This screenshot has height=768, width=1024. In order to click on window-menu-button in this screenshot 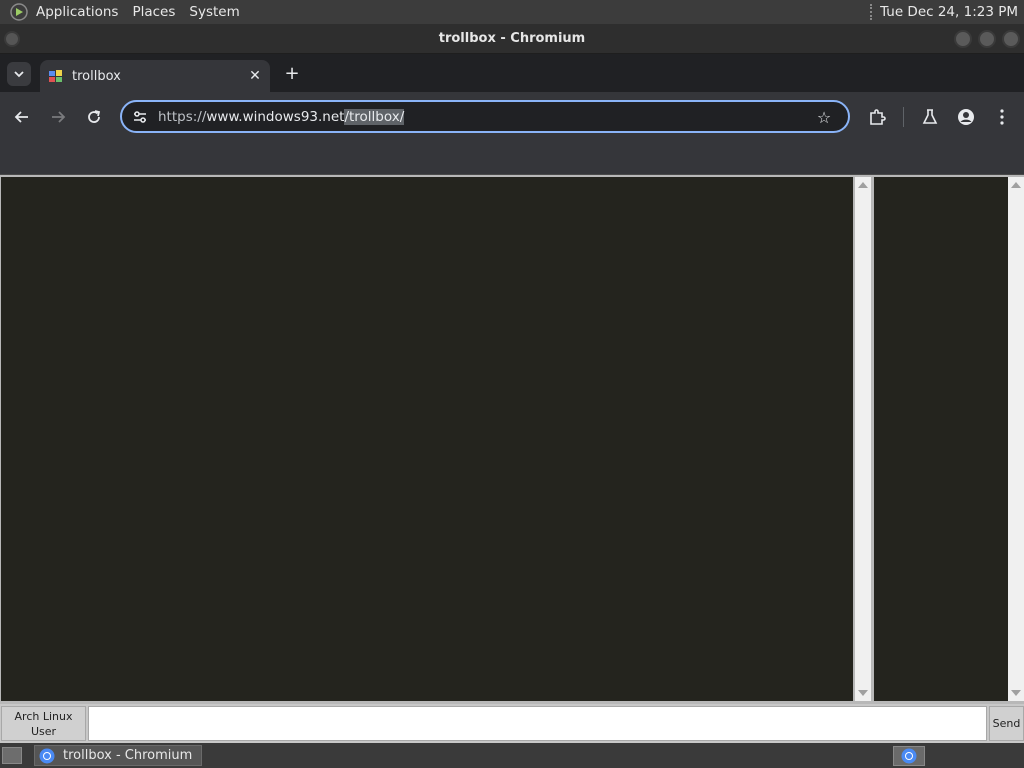, I will do `click(12, 39)`.